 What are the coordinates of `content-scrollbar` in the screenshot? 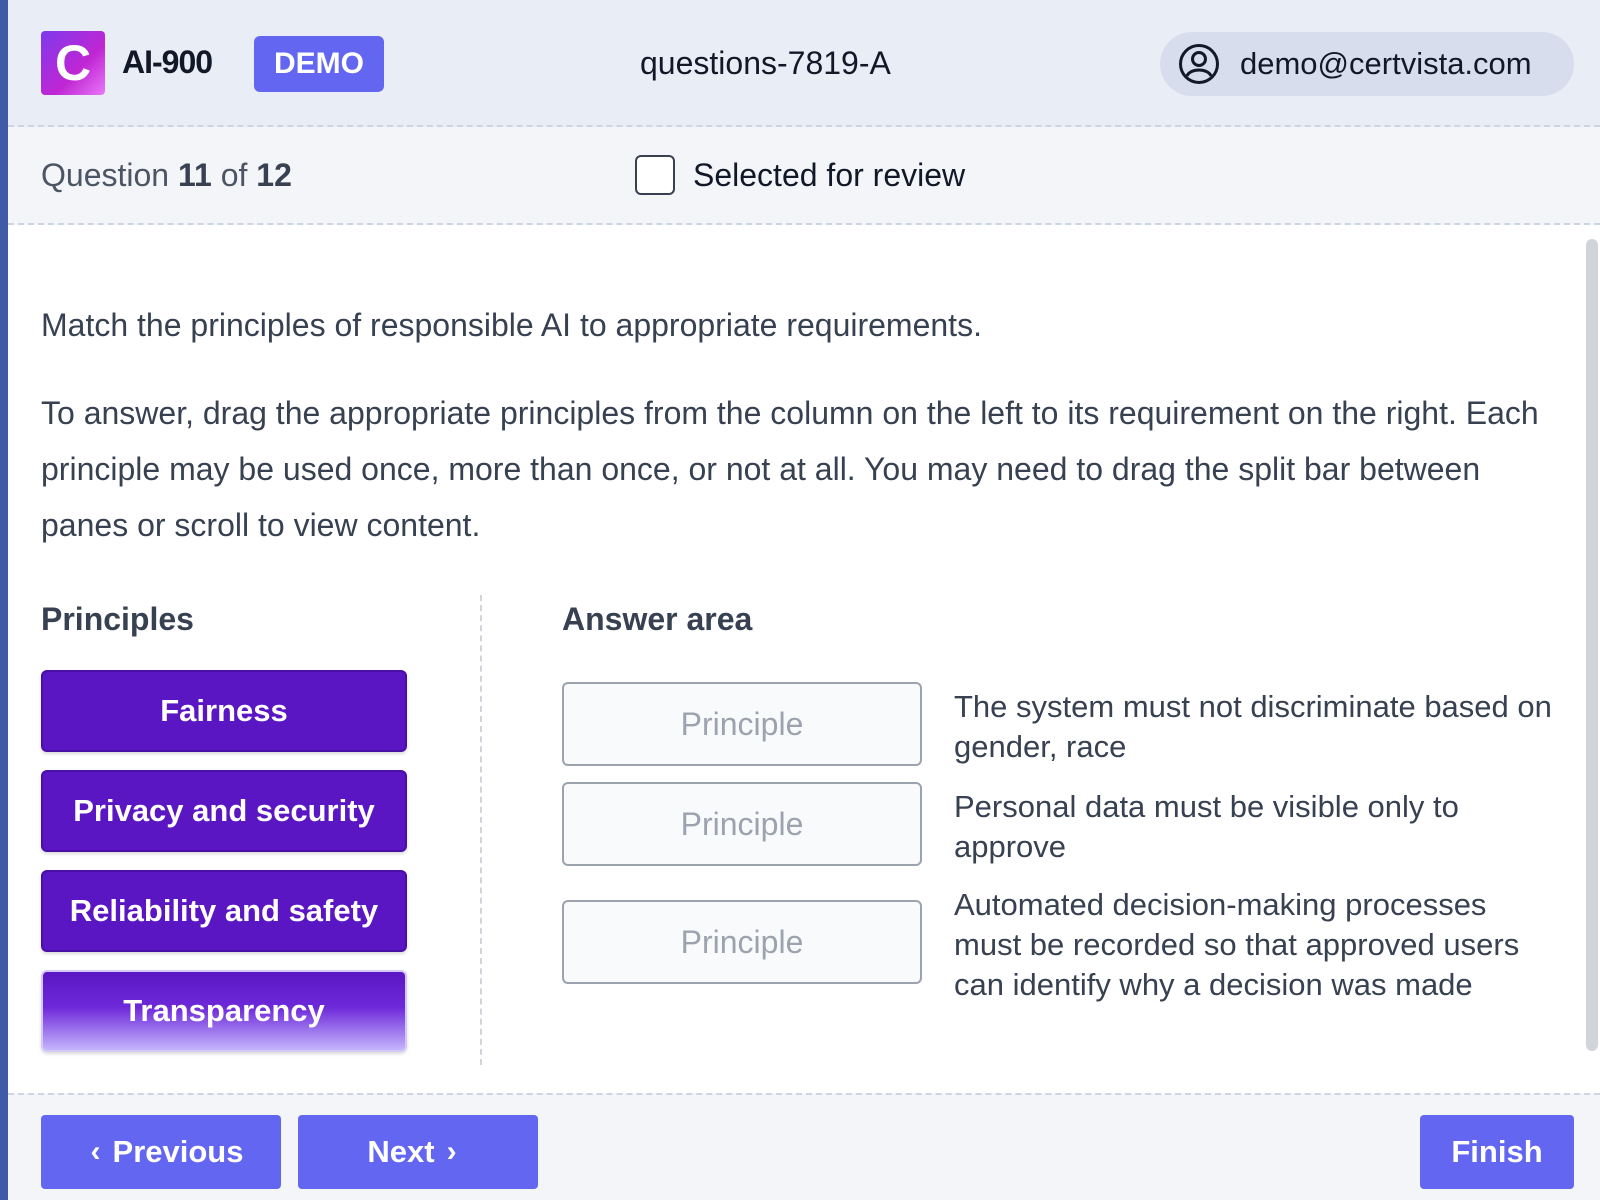 It's located at (1592, 645).